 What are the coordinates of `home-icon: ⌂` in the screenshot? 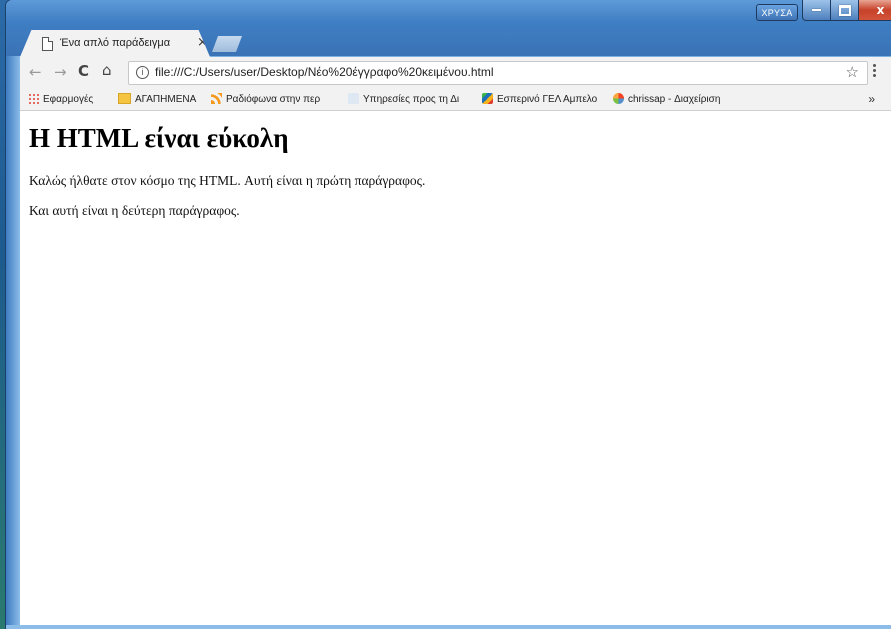 It's located at (107, 70).